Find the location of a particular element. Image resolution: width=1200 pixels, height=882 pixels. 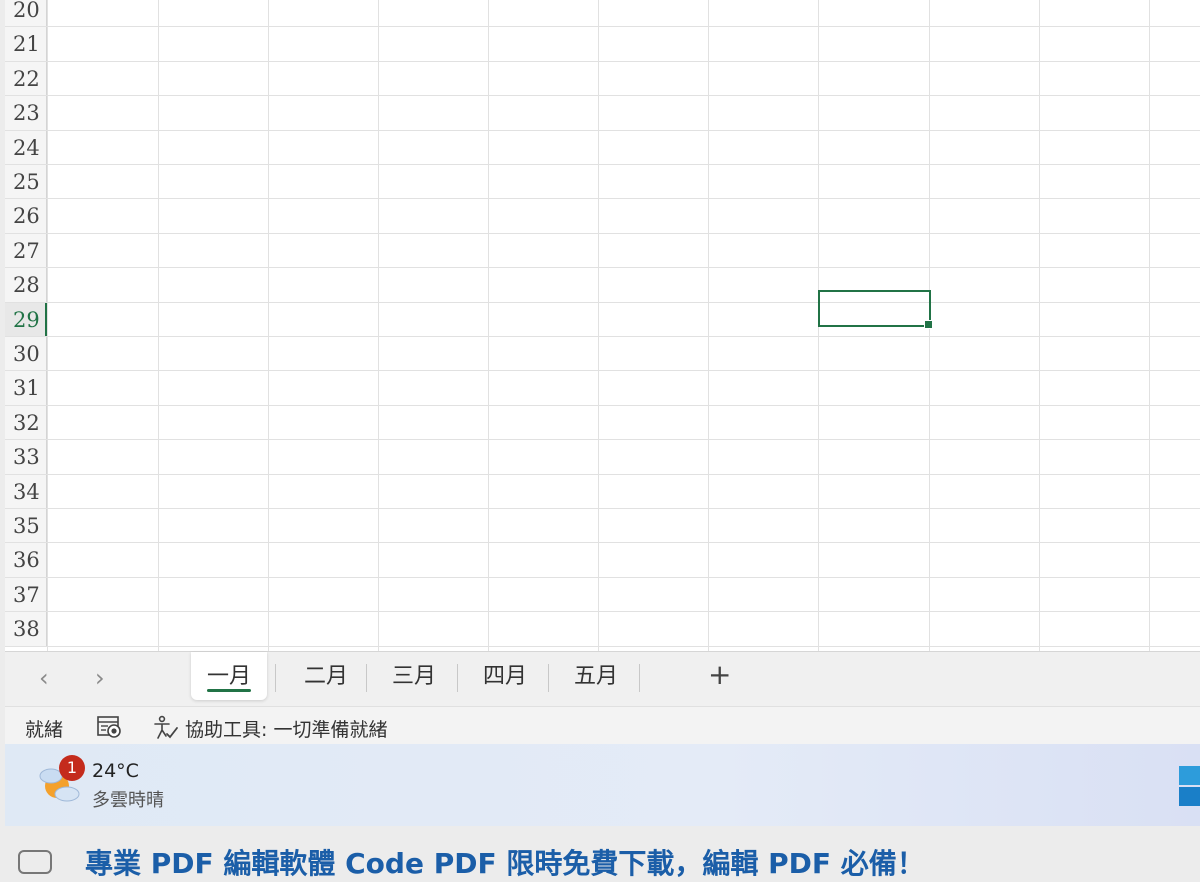

sheet-tab-label: 一月 is located at coordinates (228, 676).